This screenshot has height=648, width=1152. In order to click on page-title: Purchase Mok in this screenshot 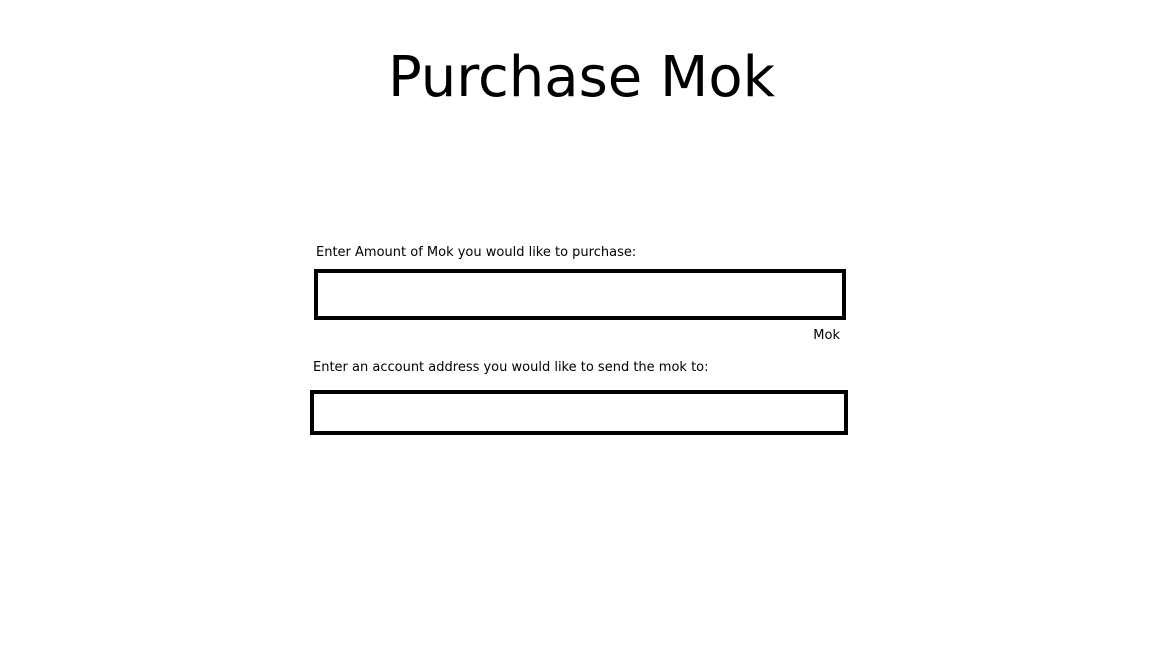, I will do `click(581, 77)`.